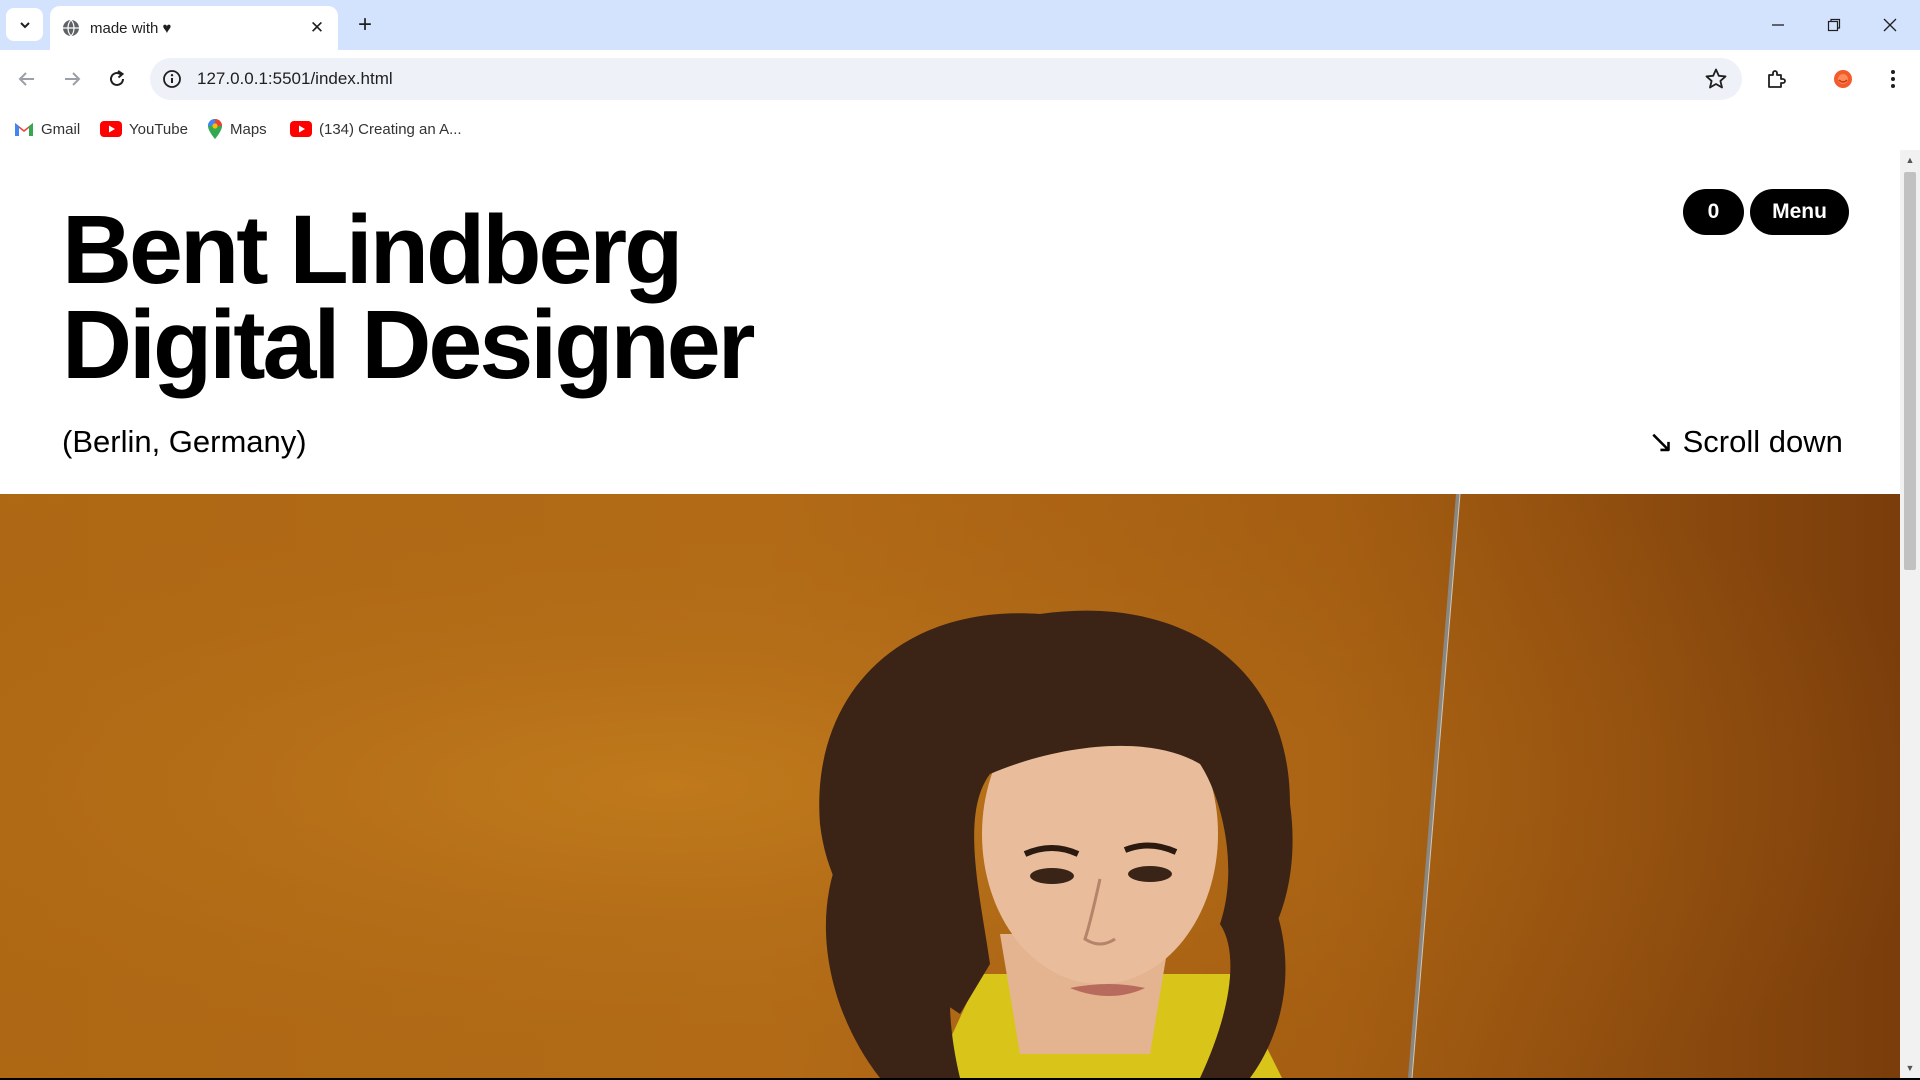 Image resolution: width=1920 pixels, height=1080 pixels. What do you see at coordinates (184, 441) in the screenshot?
I see `location-text: (Berlin, Germany)` at bounding box center [184, 441].